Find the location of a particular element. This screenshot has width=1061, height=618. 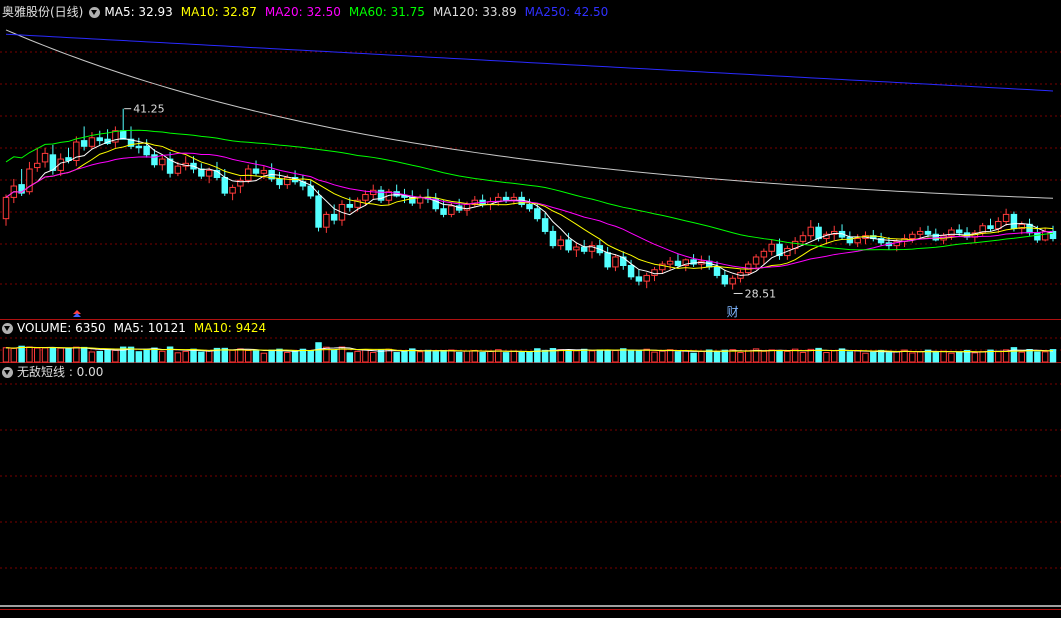

stock-title: 奥雅股份(日线) is located at coordinates (43, 12).